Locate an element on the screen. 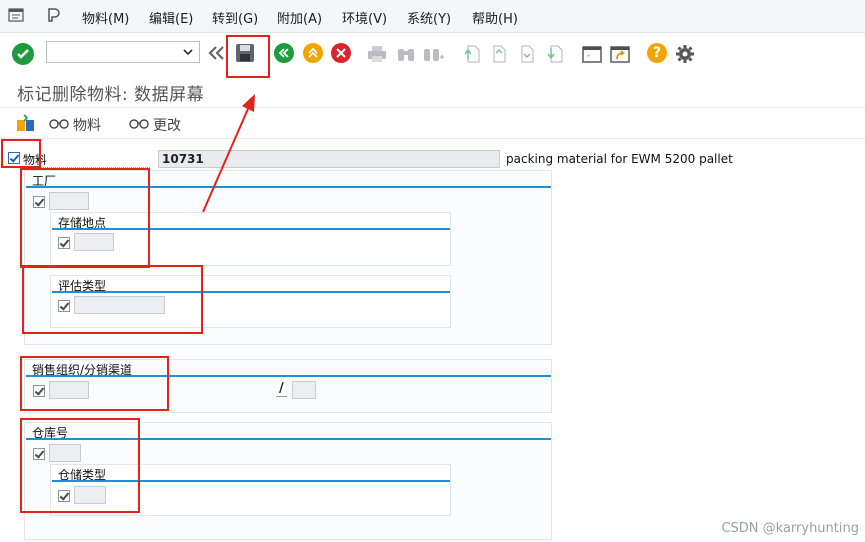 The height and width of the screenshot is (542, 865). menu-environment: 环境(V) is located at coordinates (364, 17).